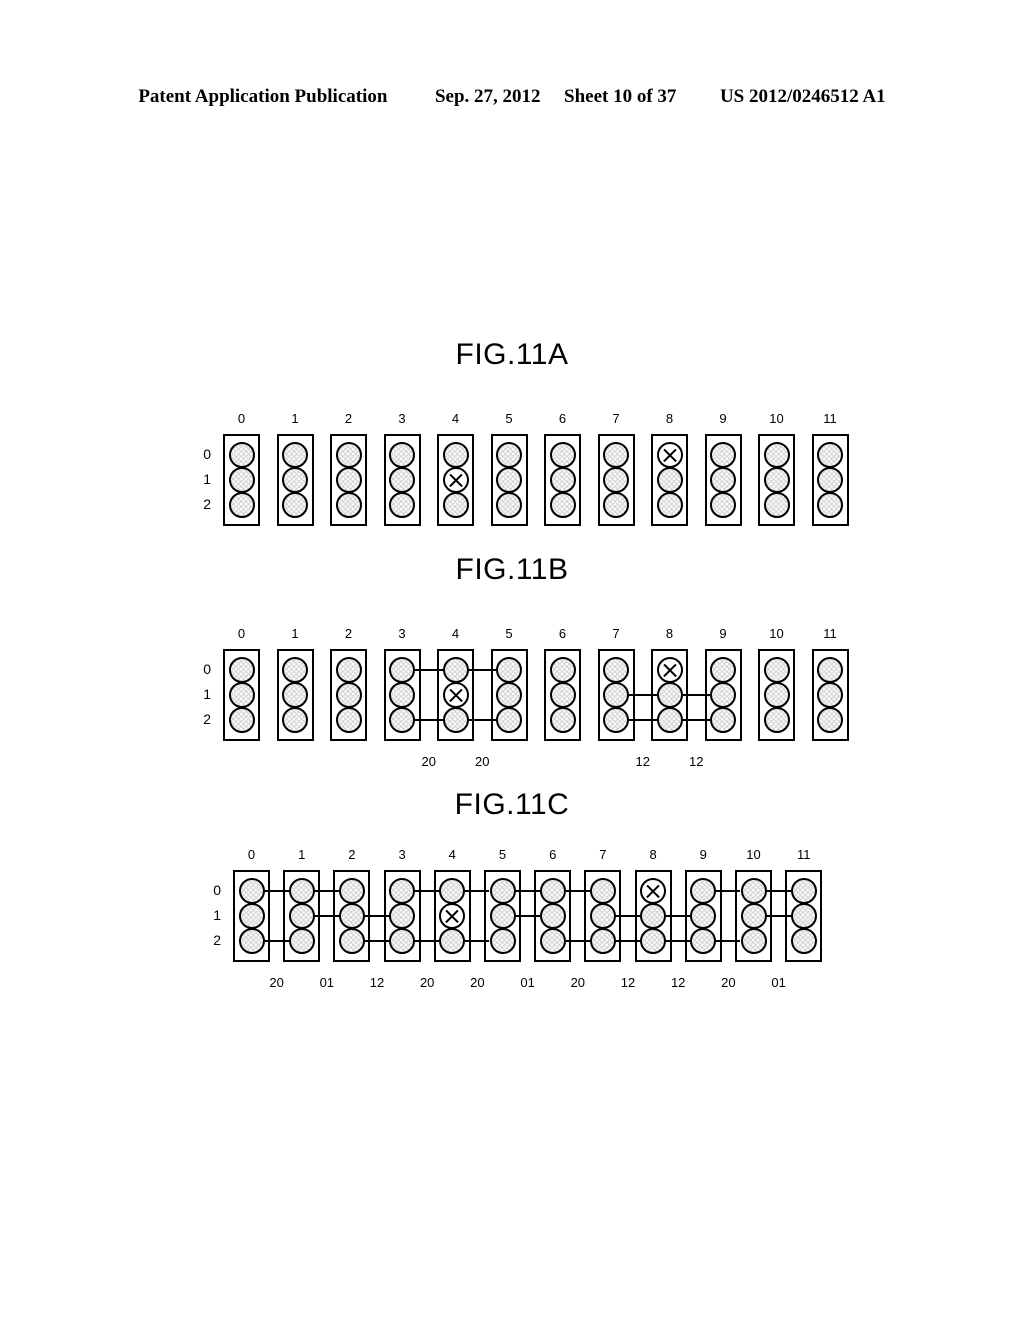 Image resolution: width=1024 pixels, height=1320 pixels. I want to click on header-publication: Patent Application Publication, so click(263, 96).